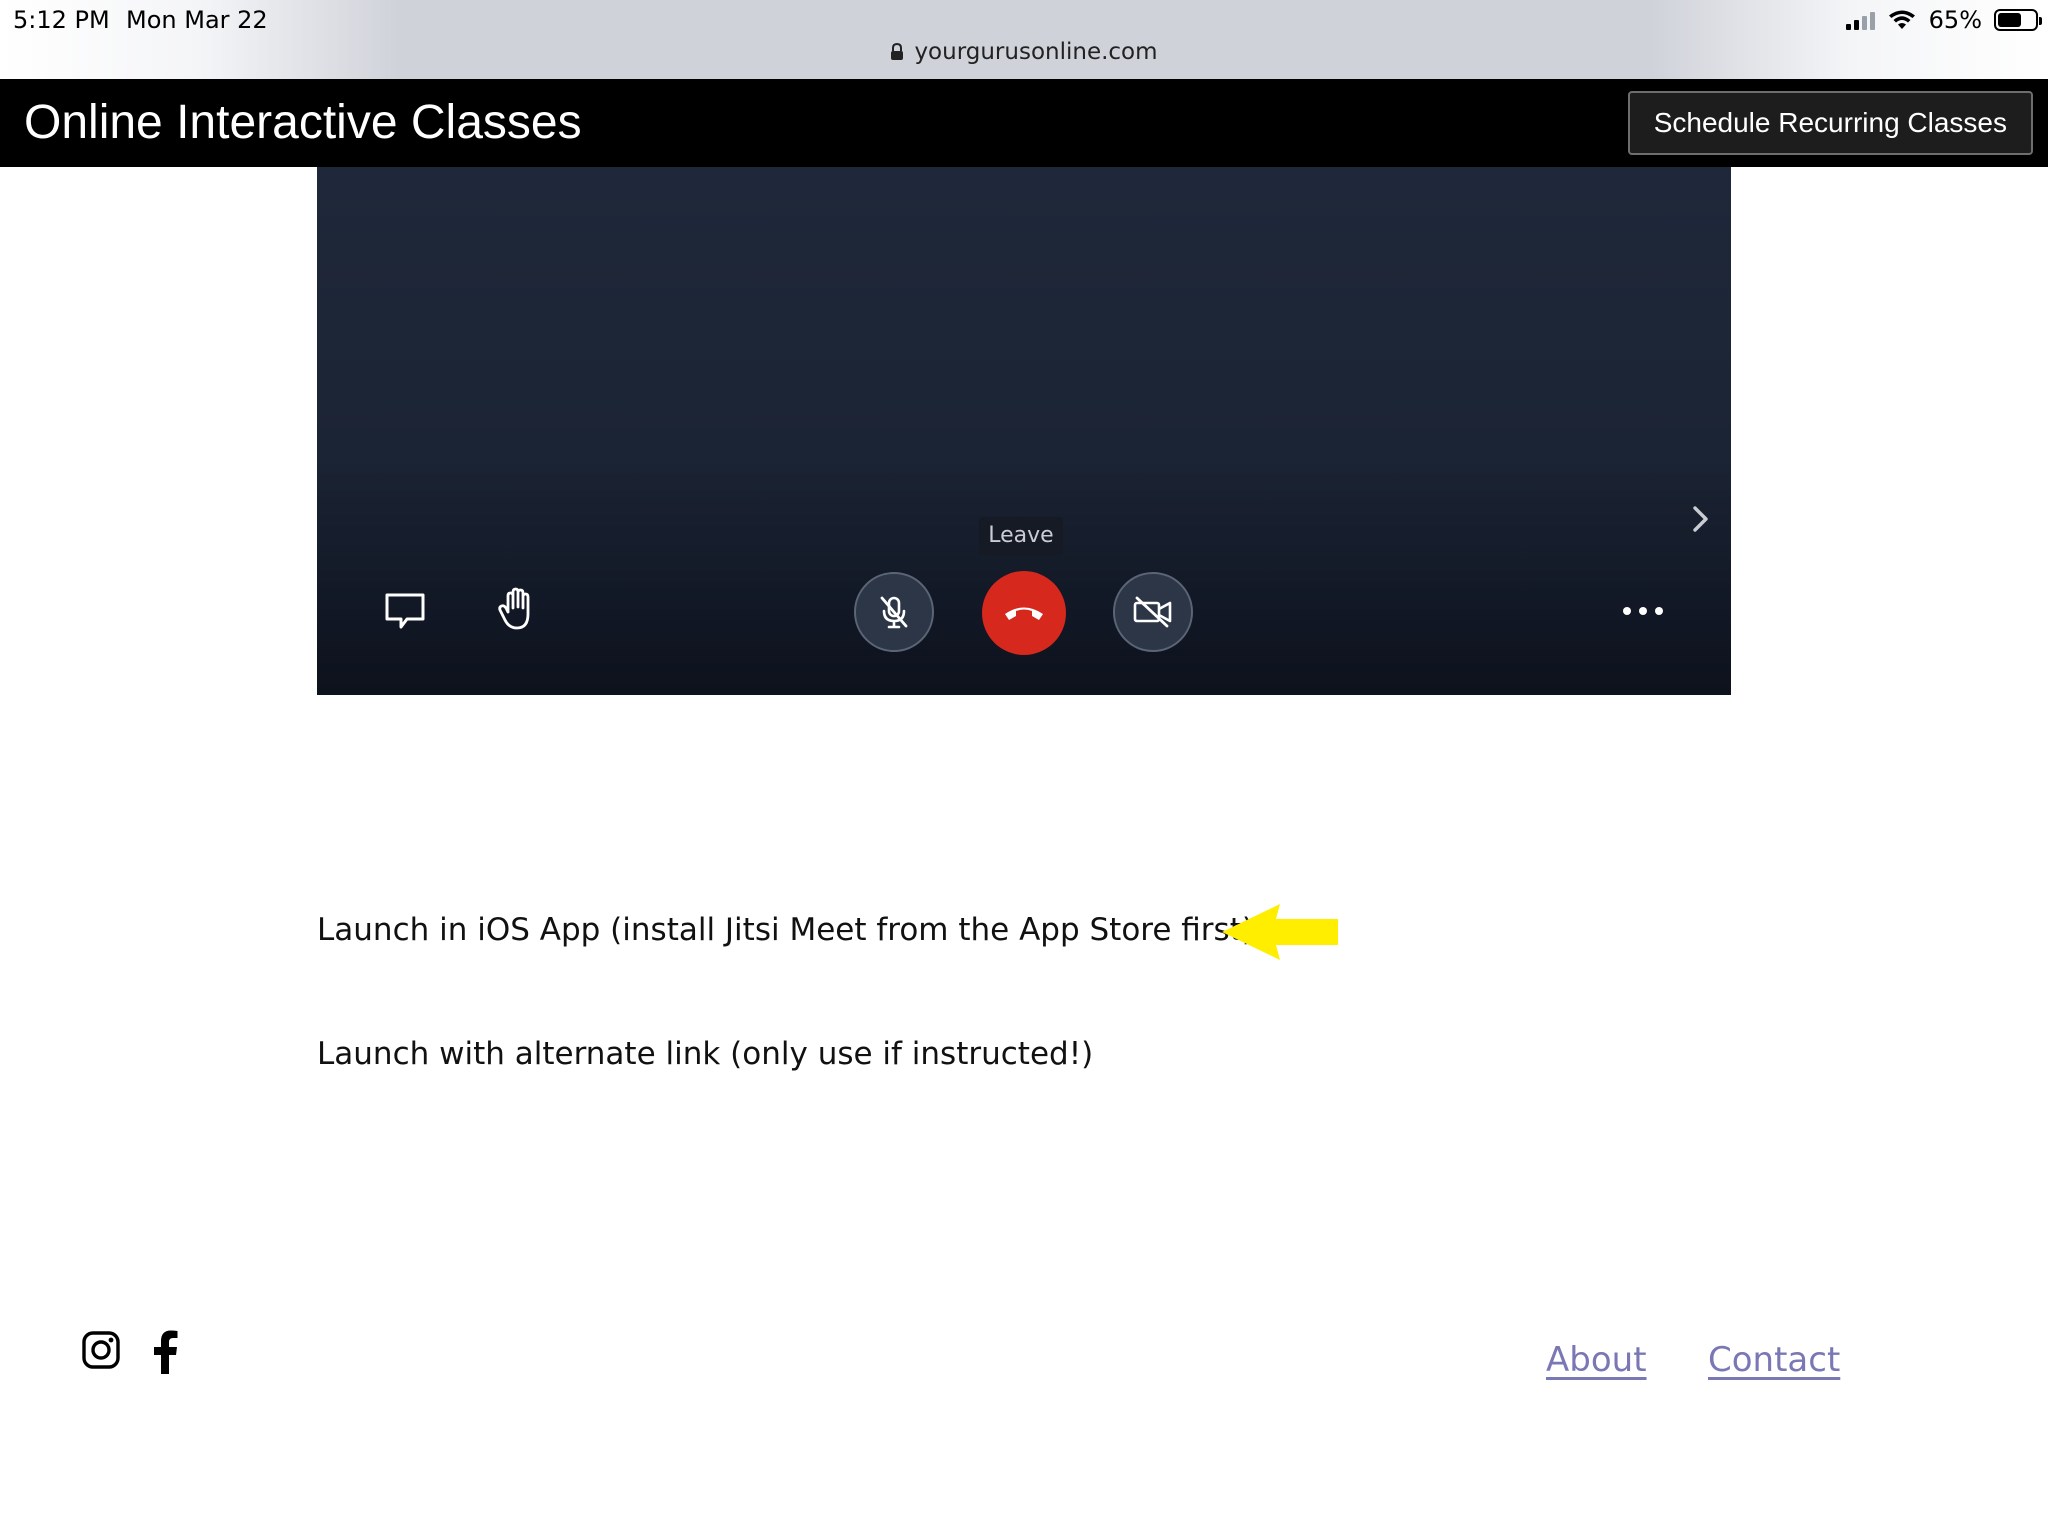  What do you see at coordinates (1901, 19) in the screenshot?
I see `wifi-icon` at bounding box center [1901, 19].